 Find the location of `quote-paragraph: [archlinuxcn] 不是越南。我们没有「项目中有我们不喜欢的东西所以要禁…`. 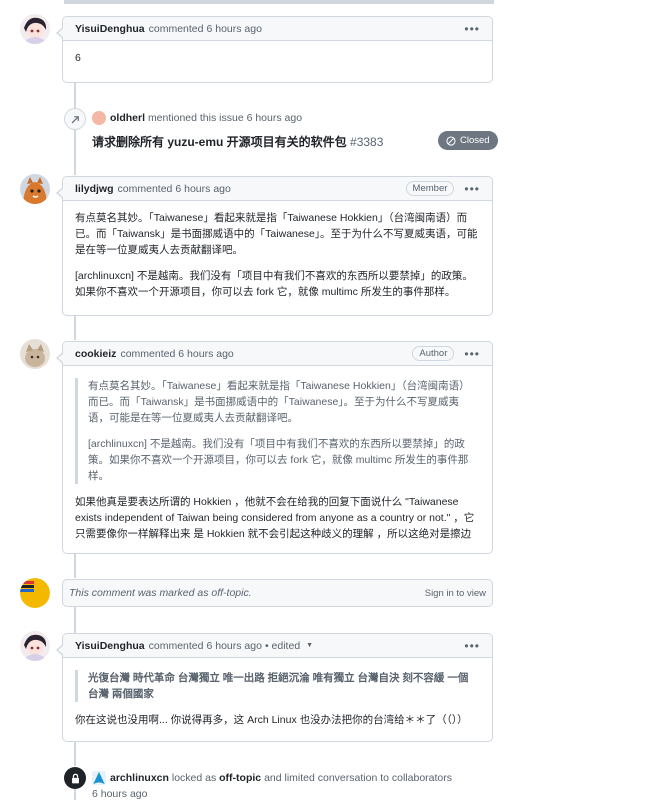

quote-paragraph: [archlinuxcn] 不是越南。我们没有「项目中有我们不喜欢的东西所以要禁… is located at coordinates (278, 460).